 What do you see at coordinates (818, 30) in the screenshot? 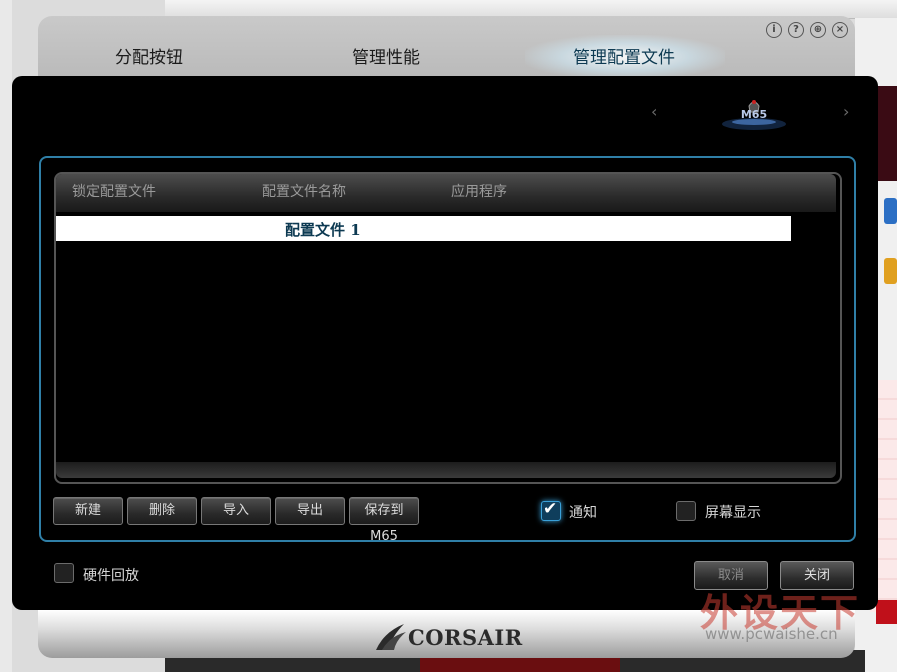
I see `globe-icon: ⊕` at bounding box center [818, 30].